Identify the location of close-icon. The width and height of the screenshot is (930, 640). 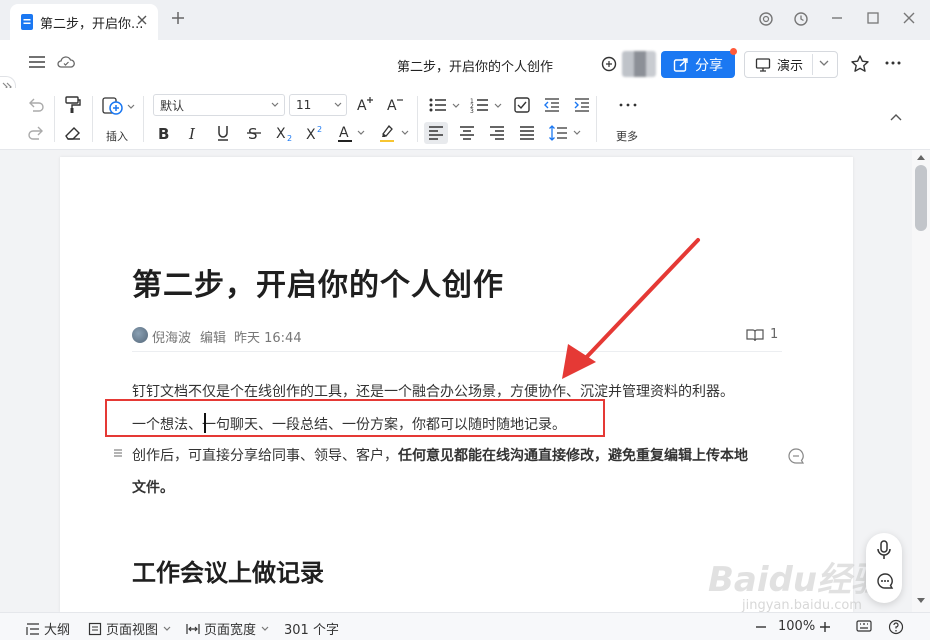
(142, 20).